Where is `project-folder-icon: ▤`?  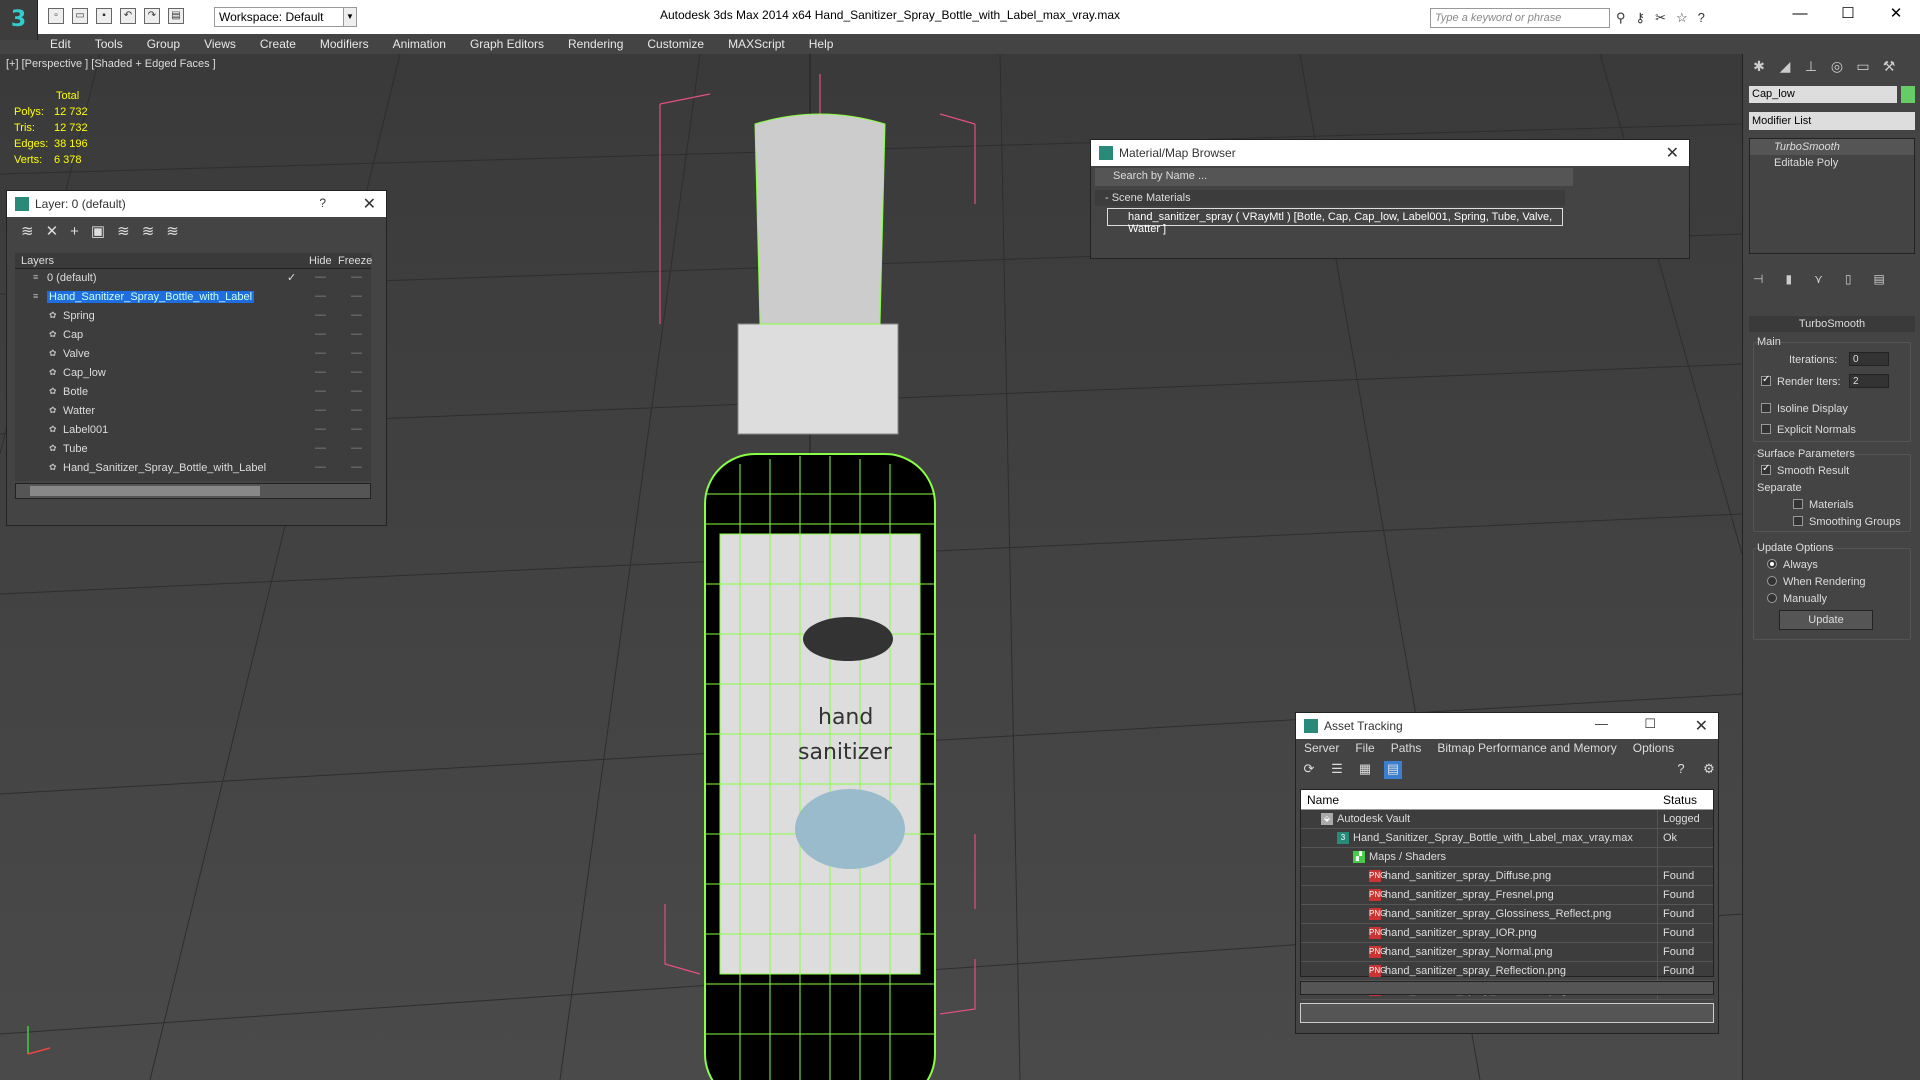
project-folder-icon: ▤ is located at coordinates (176, 16).